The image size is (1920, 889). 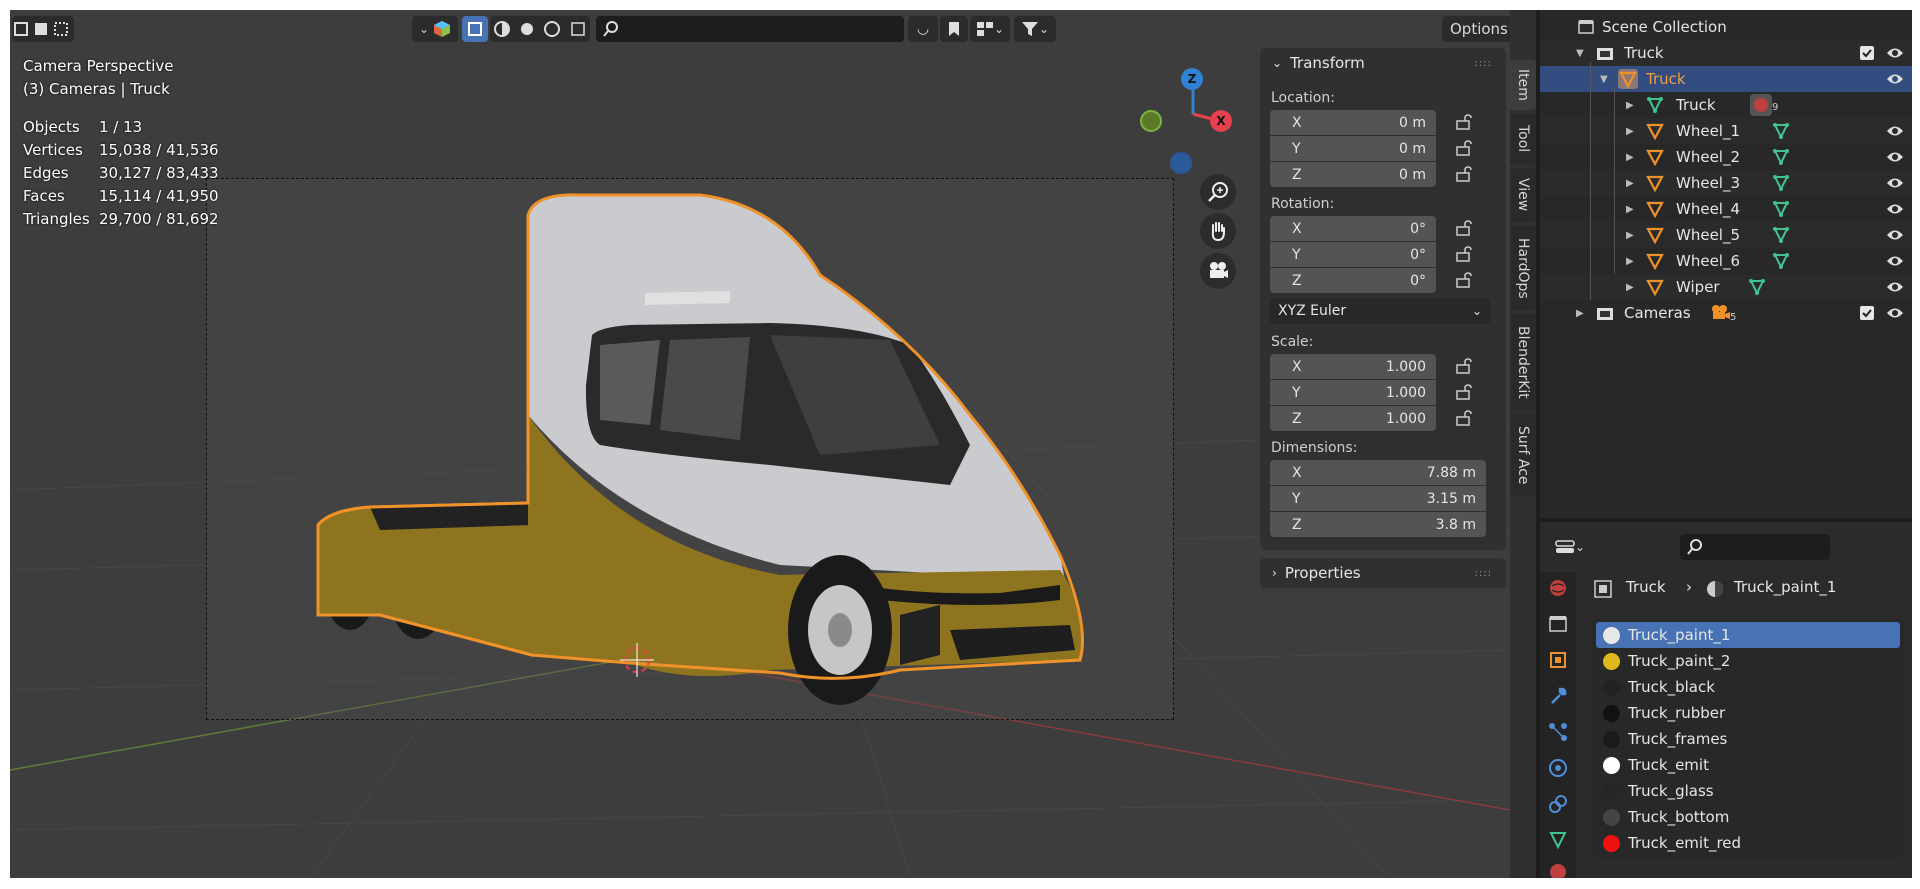 What do you see at coordinates (923, 29) in the screenshot?
I see `overlay-toggle: ◡` at bounding box center [923, 29].